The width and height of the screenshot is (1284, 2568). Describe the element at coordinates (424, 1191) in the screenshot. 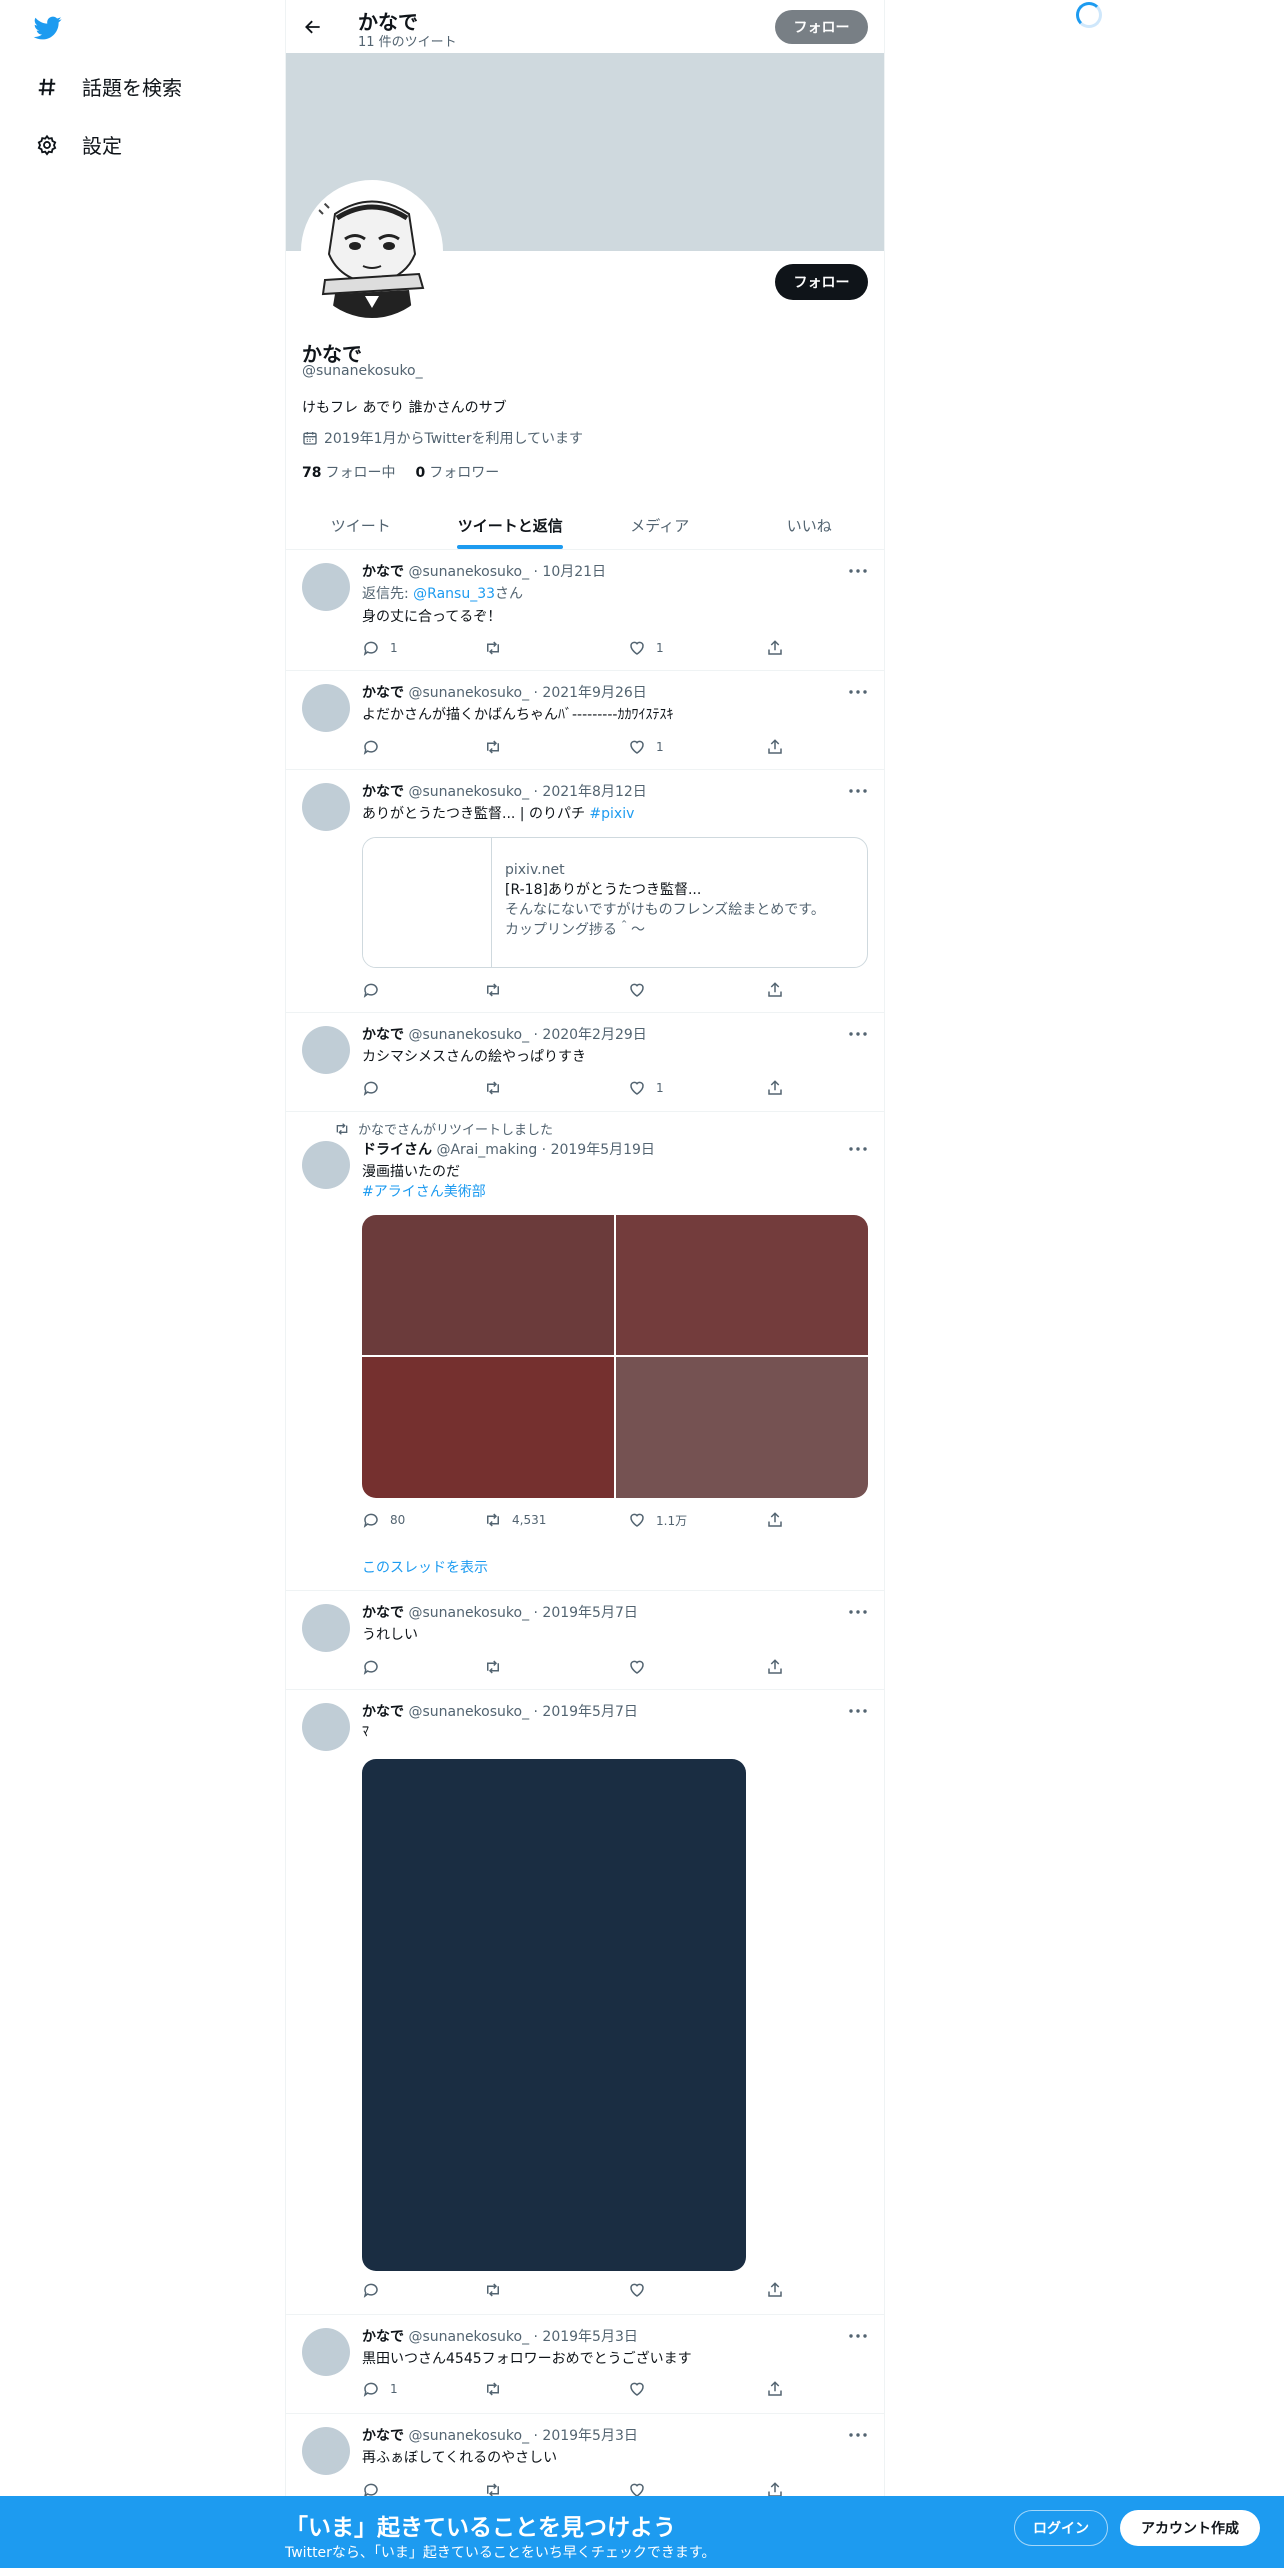

I see `hashtag-link: #アライさん美術部` at that location.